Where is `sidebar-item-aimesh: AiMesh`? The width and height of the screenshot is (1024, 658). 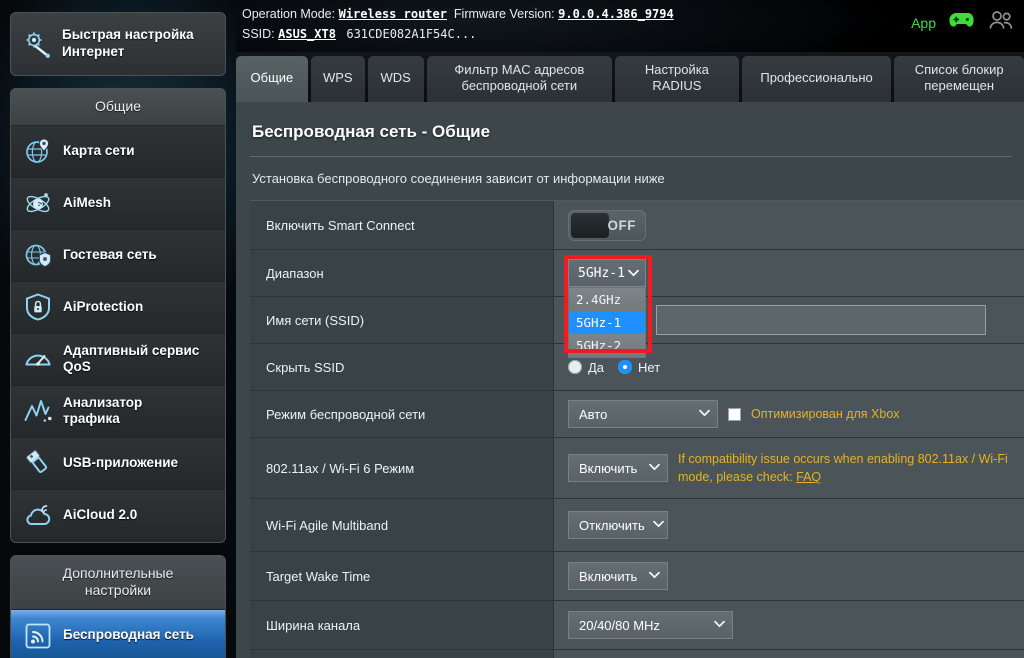
sidebar-item-aimesh: AiMesh is located at coordinates (118, 203).